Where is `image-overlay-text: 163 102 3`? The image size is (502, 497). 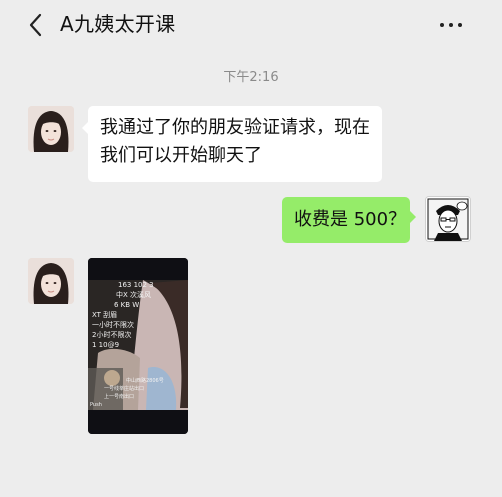 image-overlay-text: 163 102 3 is located at coordinates (136, 285).